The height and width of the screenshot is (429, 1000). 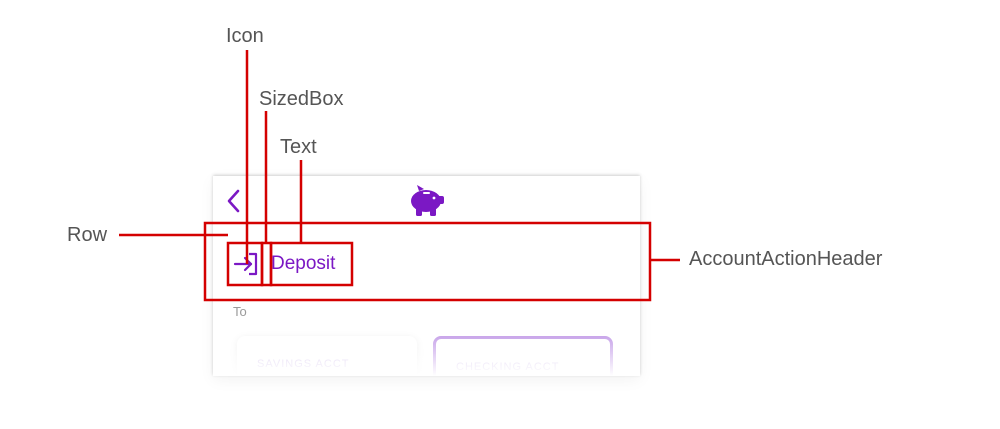 What do you see at coordinates (523, 356) in the screenshot?
I see `checking-account-card: CHECKING ACCT` at bounding box center [523, 356].